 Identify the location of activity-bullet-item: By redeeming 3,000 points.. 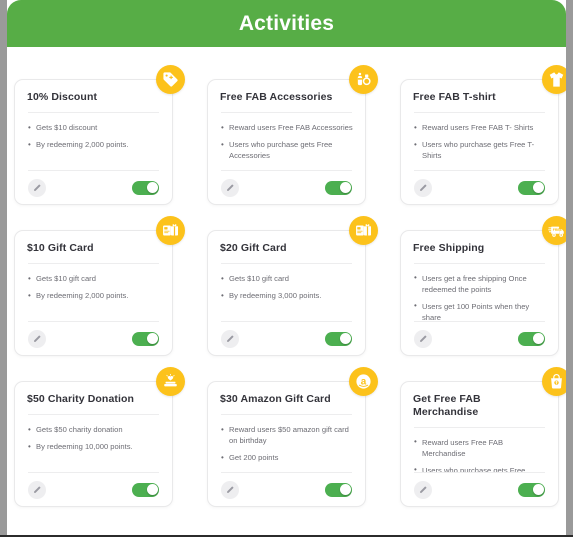
(286, 295).